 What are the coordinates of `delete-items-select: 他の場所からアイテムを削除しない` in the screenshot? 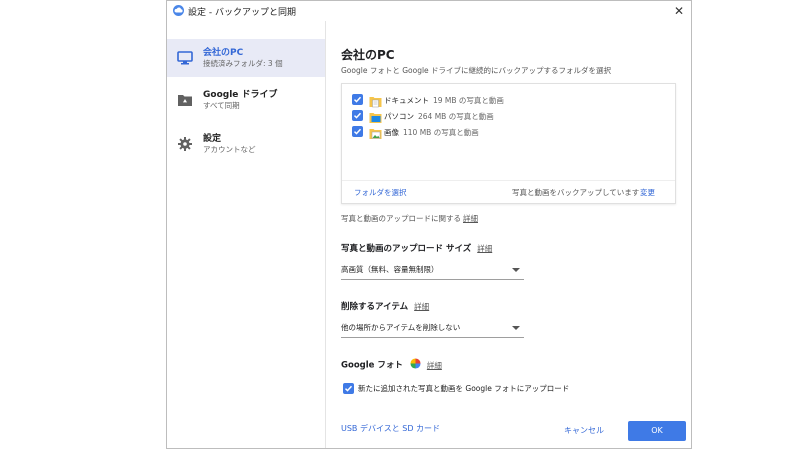 It's located at (432, 328).